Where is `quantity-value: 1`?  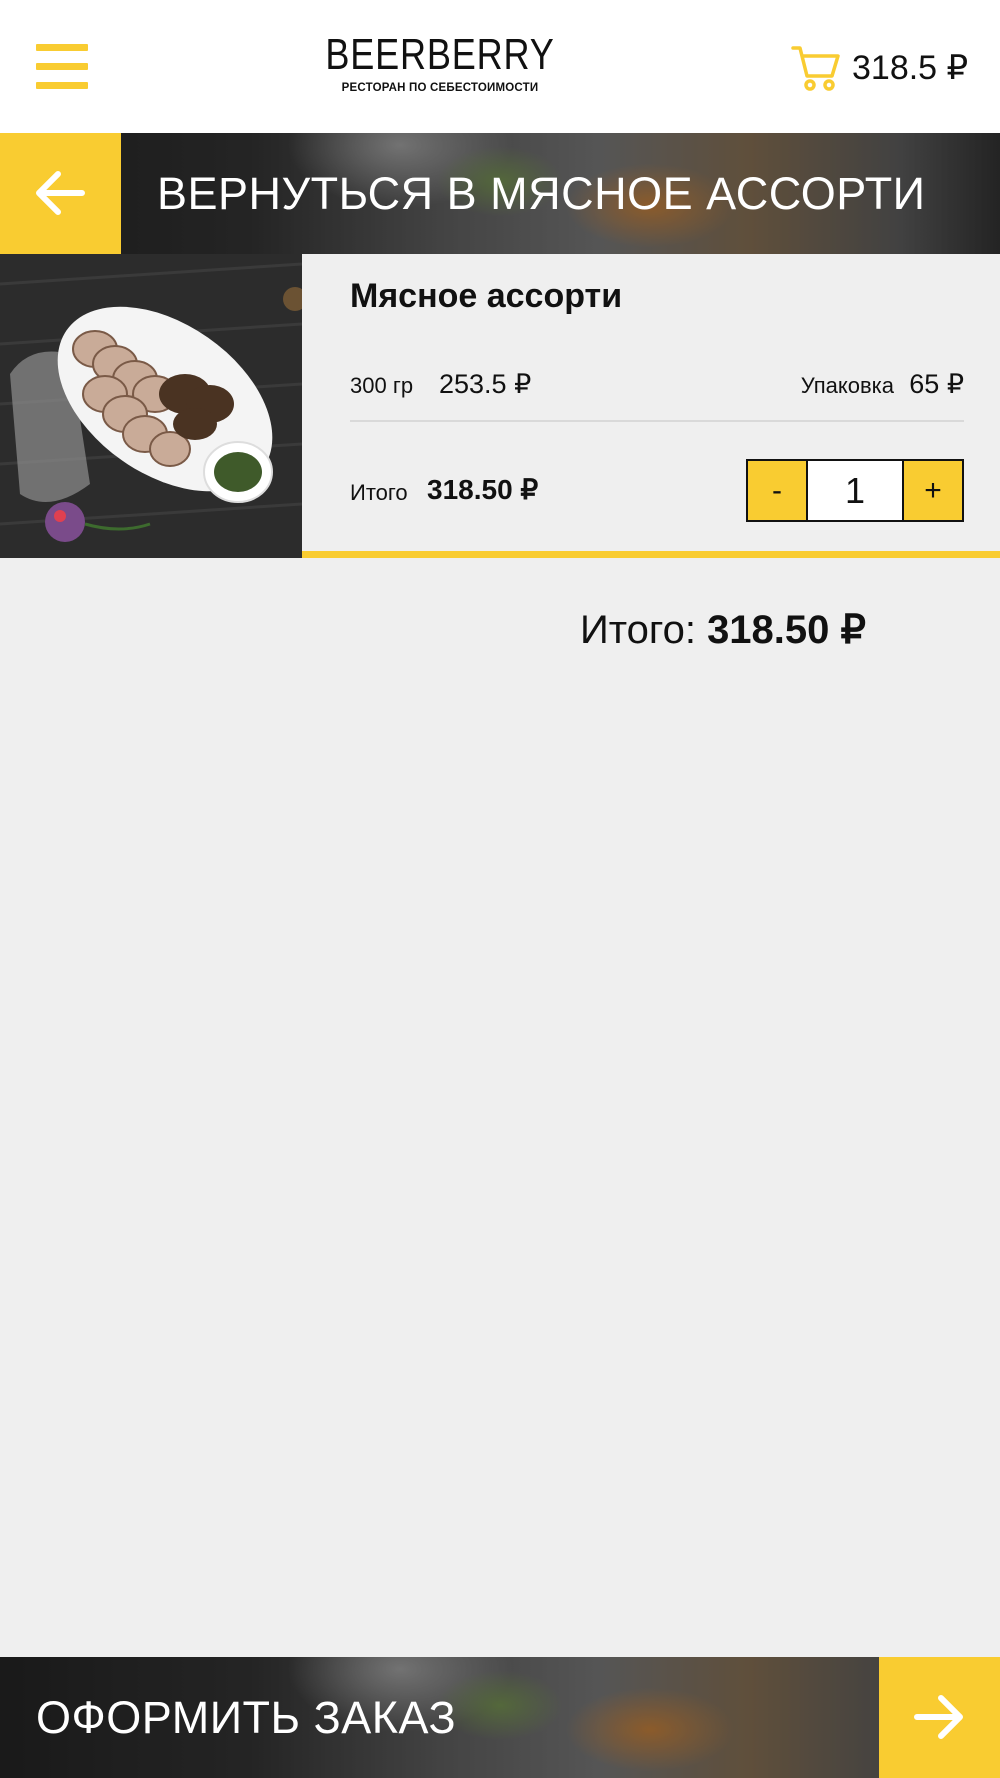 quantity-value: 1 is located at coordinates (855, 490).